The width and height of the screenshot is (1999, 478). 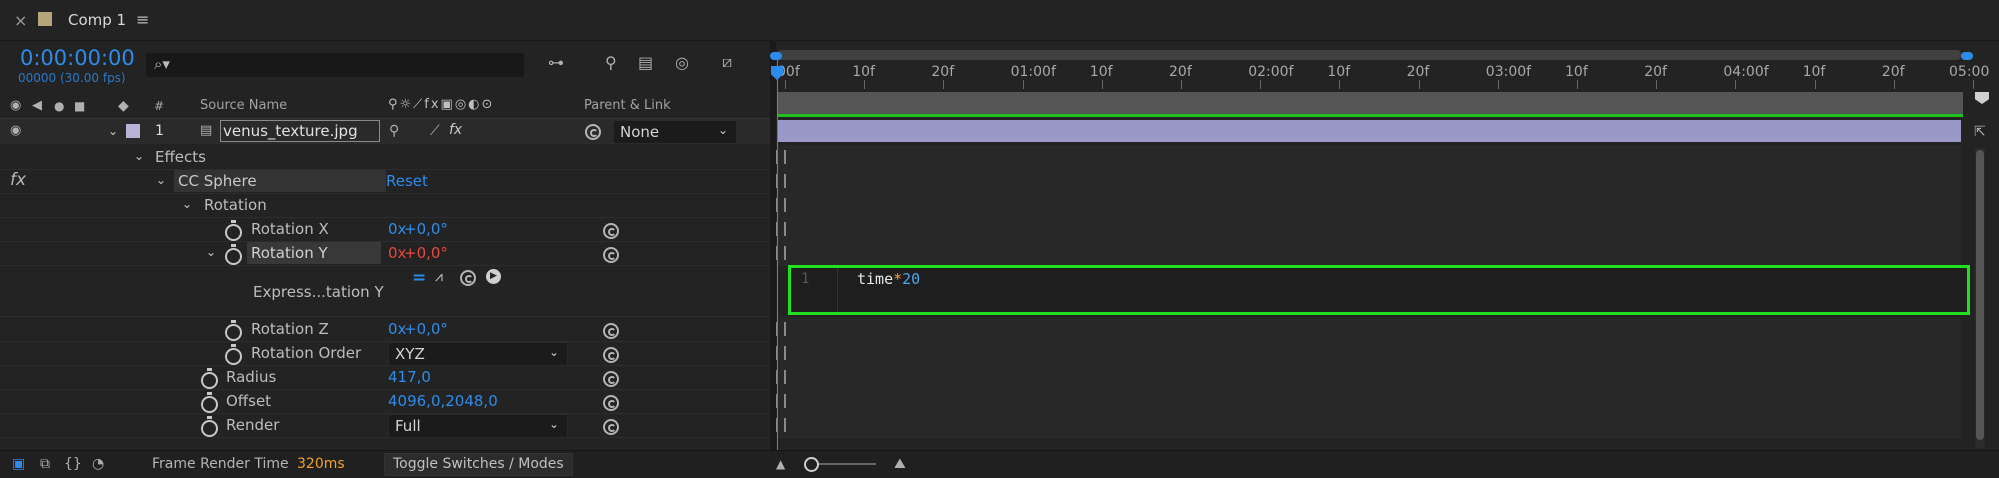 I want to click on radius-value: 417,0, so click(x=409, y=377).